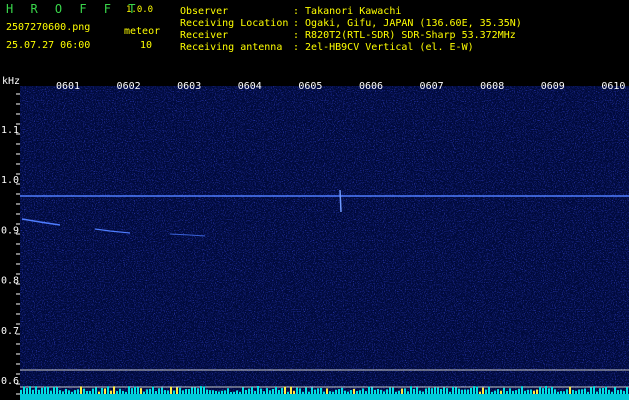  Describe the element at coordinates (129, 86) in the screenshot. I see `x-tick-label: 0602` at that location.